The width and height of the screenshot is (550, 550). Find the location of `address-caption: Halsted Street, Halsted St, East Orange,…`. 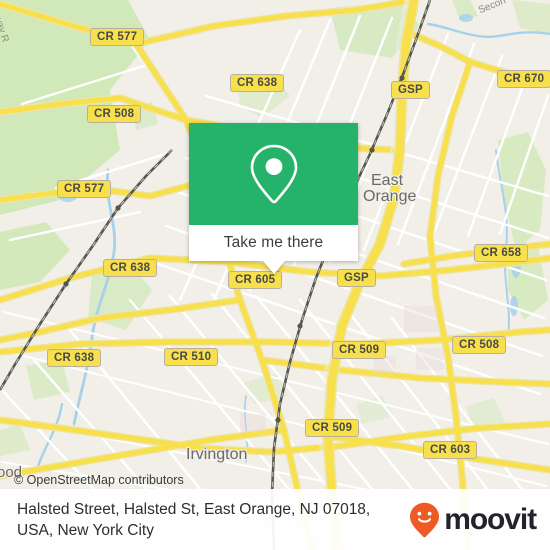

address-caption: Halsted Street, Halsted St, East Orange,… is located at coordinates (204, 520).